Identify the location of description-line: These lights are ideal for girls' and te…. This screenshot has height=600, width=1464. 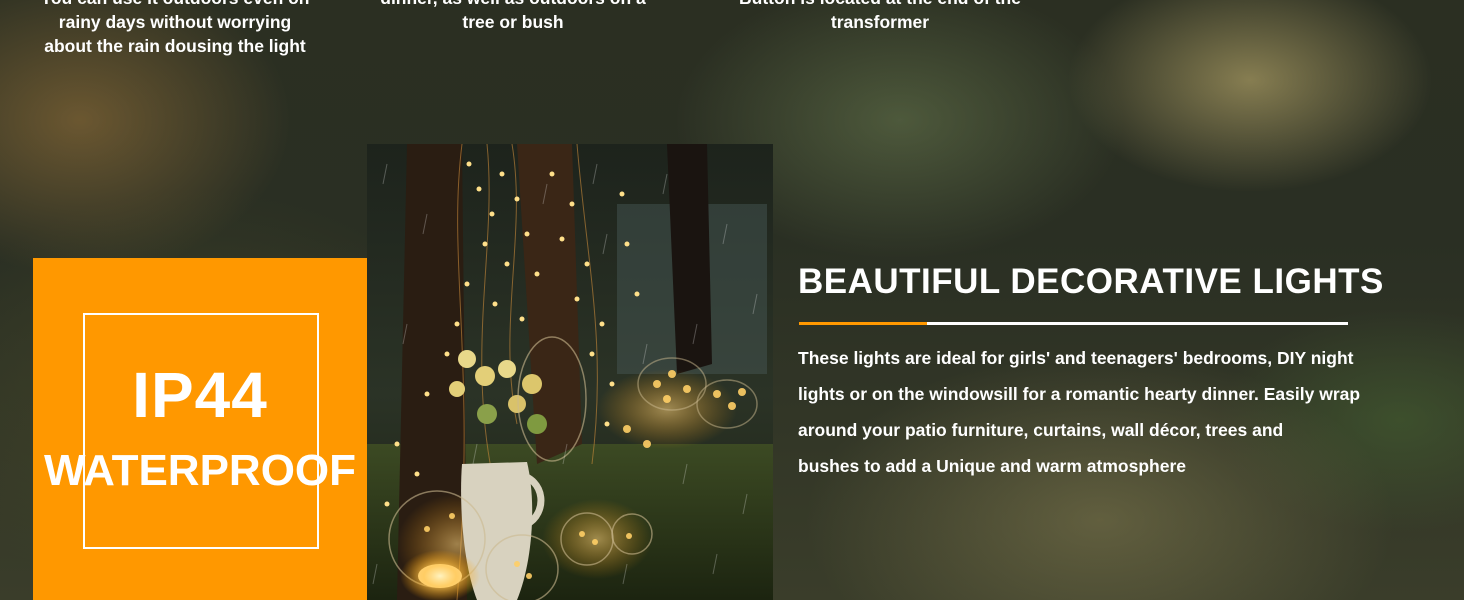
(1076, 358).